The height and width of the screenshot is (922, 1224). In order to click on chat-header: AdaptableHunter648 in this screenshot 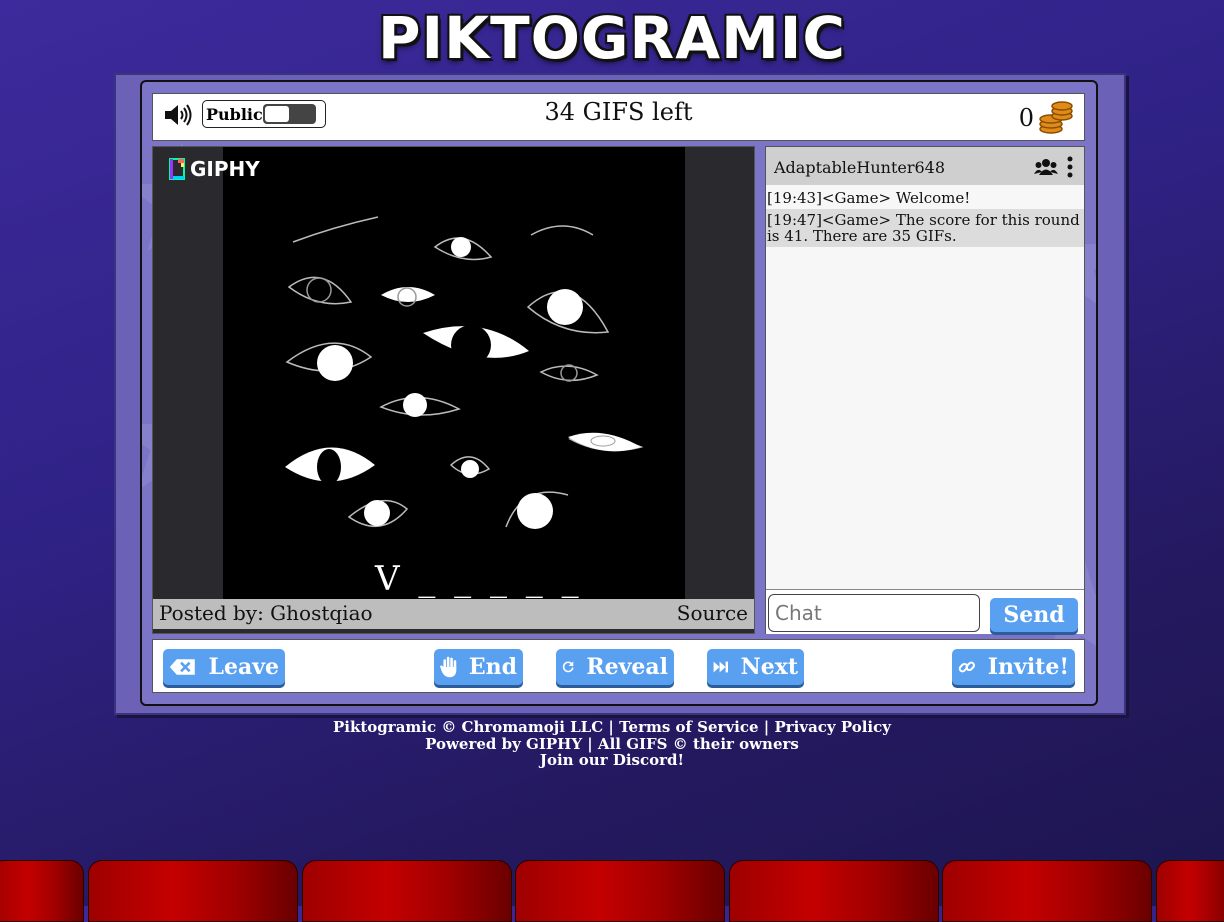, I will do `click(925, 166)`.